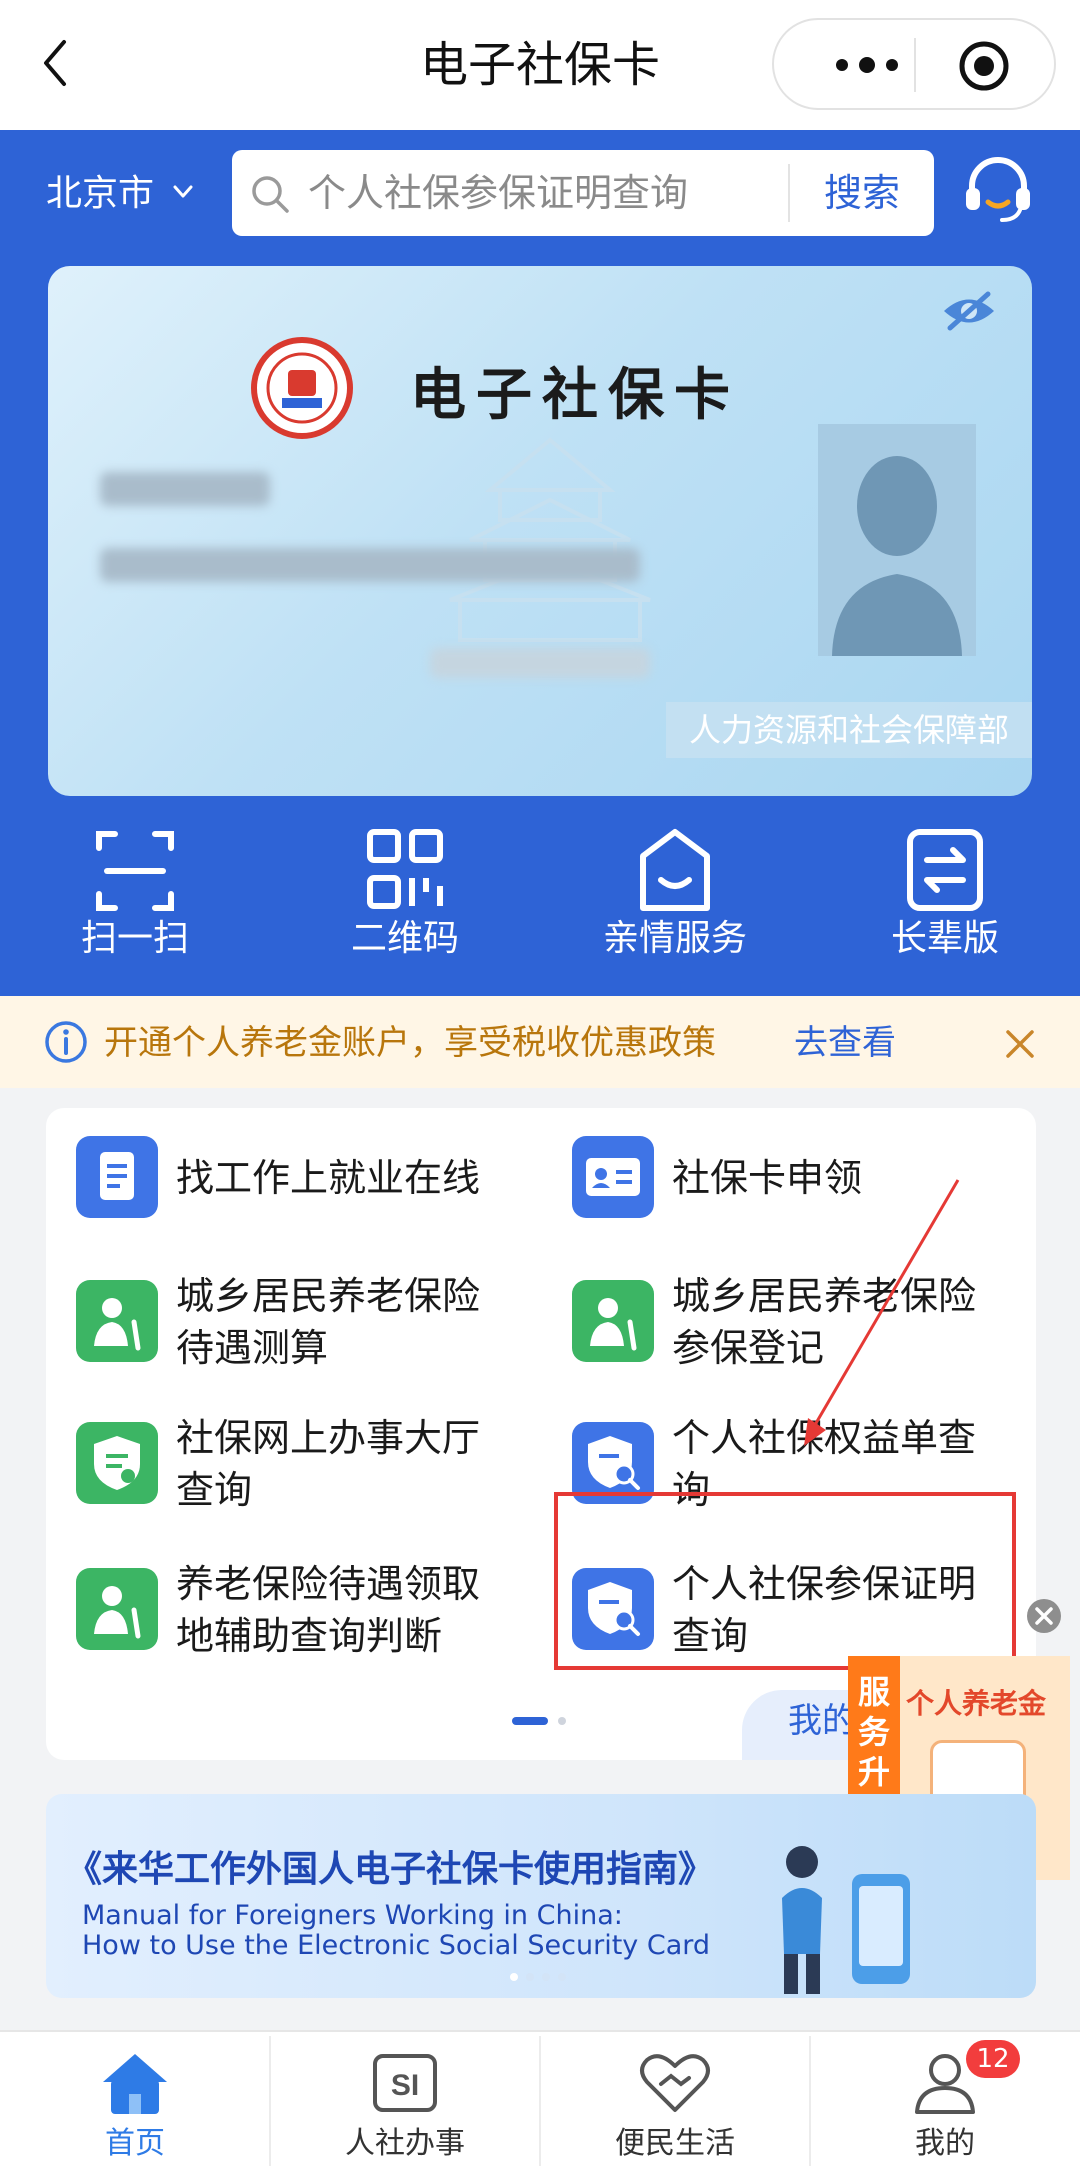 This screenshot has height=2176, width=1080. What do you see at coordinates (341, 1610) in the screenshot?
I see `service-item-pension-location: 养老保险待遇领取 地辅助查询判断` at bounding box center [341, 1610].